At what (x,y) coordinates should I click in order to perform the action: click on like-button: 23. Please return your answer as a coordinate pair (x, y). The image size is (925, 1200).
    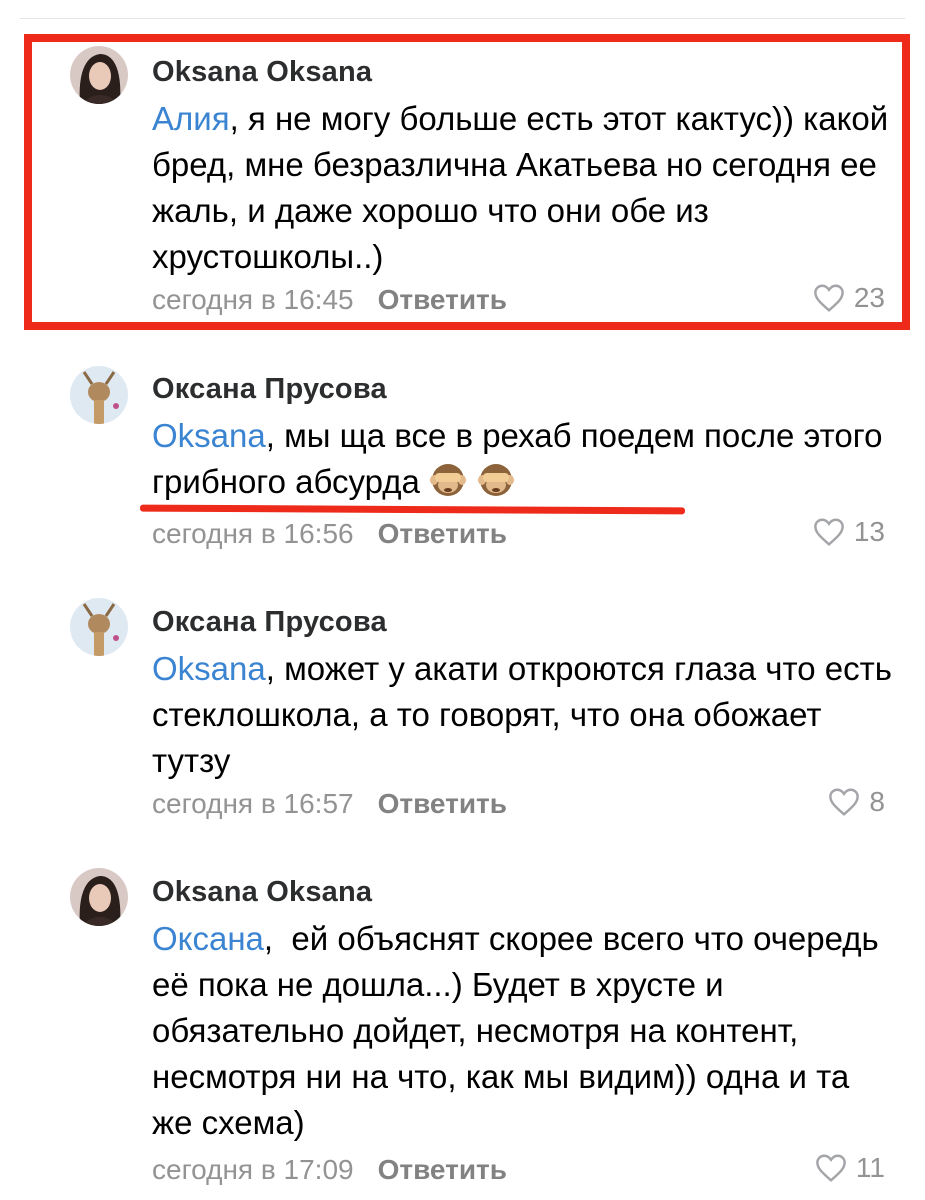
    Looking at the image, I should click on (848, 298).